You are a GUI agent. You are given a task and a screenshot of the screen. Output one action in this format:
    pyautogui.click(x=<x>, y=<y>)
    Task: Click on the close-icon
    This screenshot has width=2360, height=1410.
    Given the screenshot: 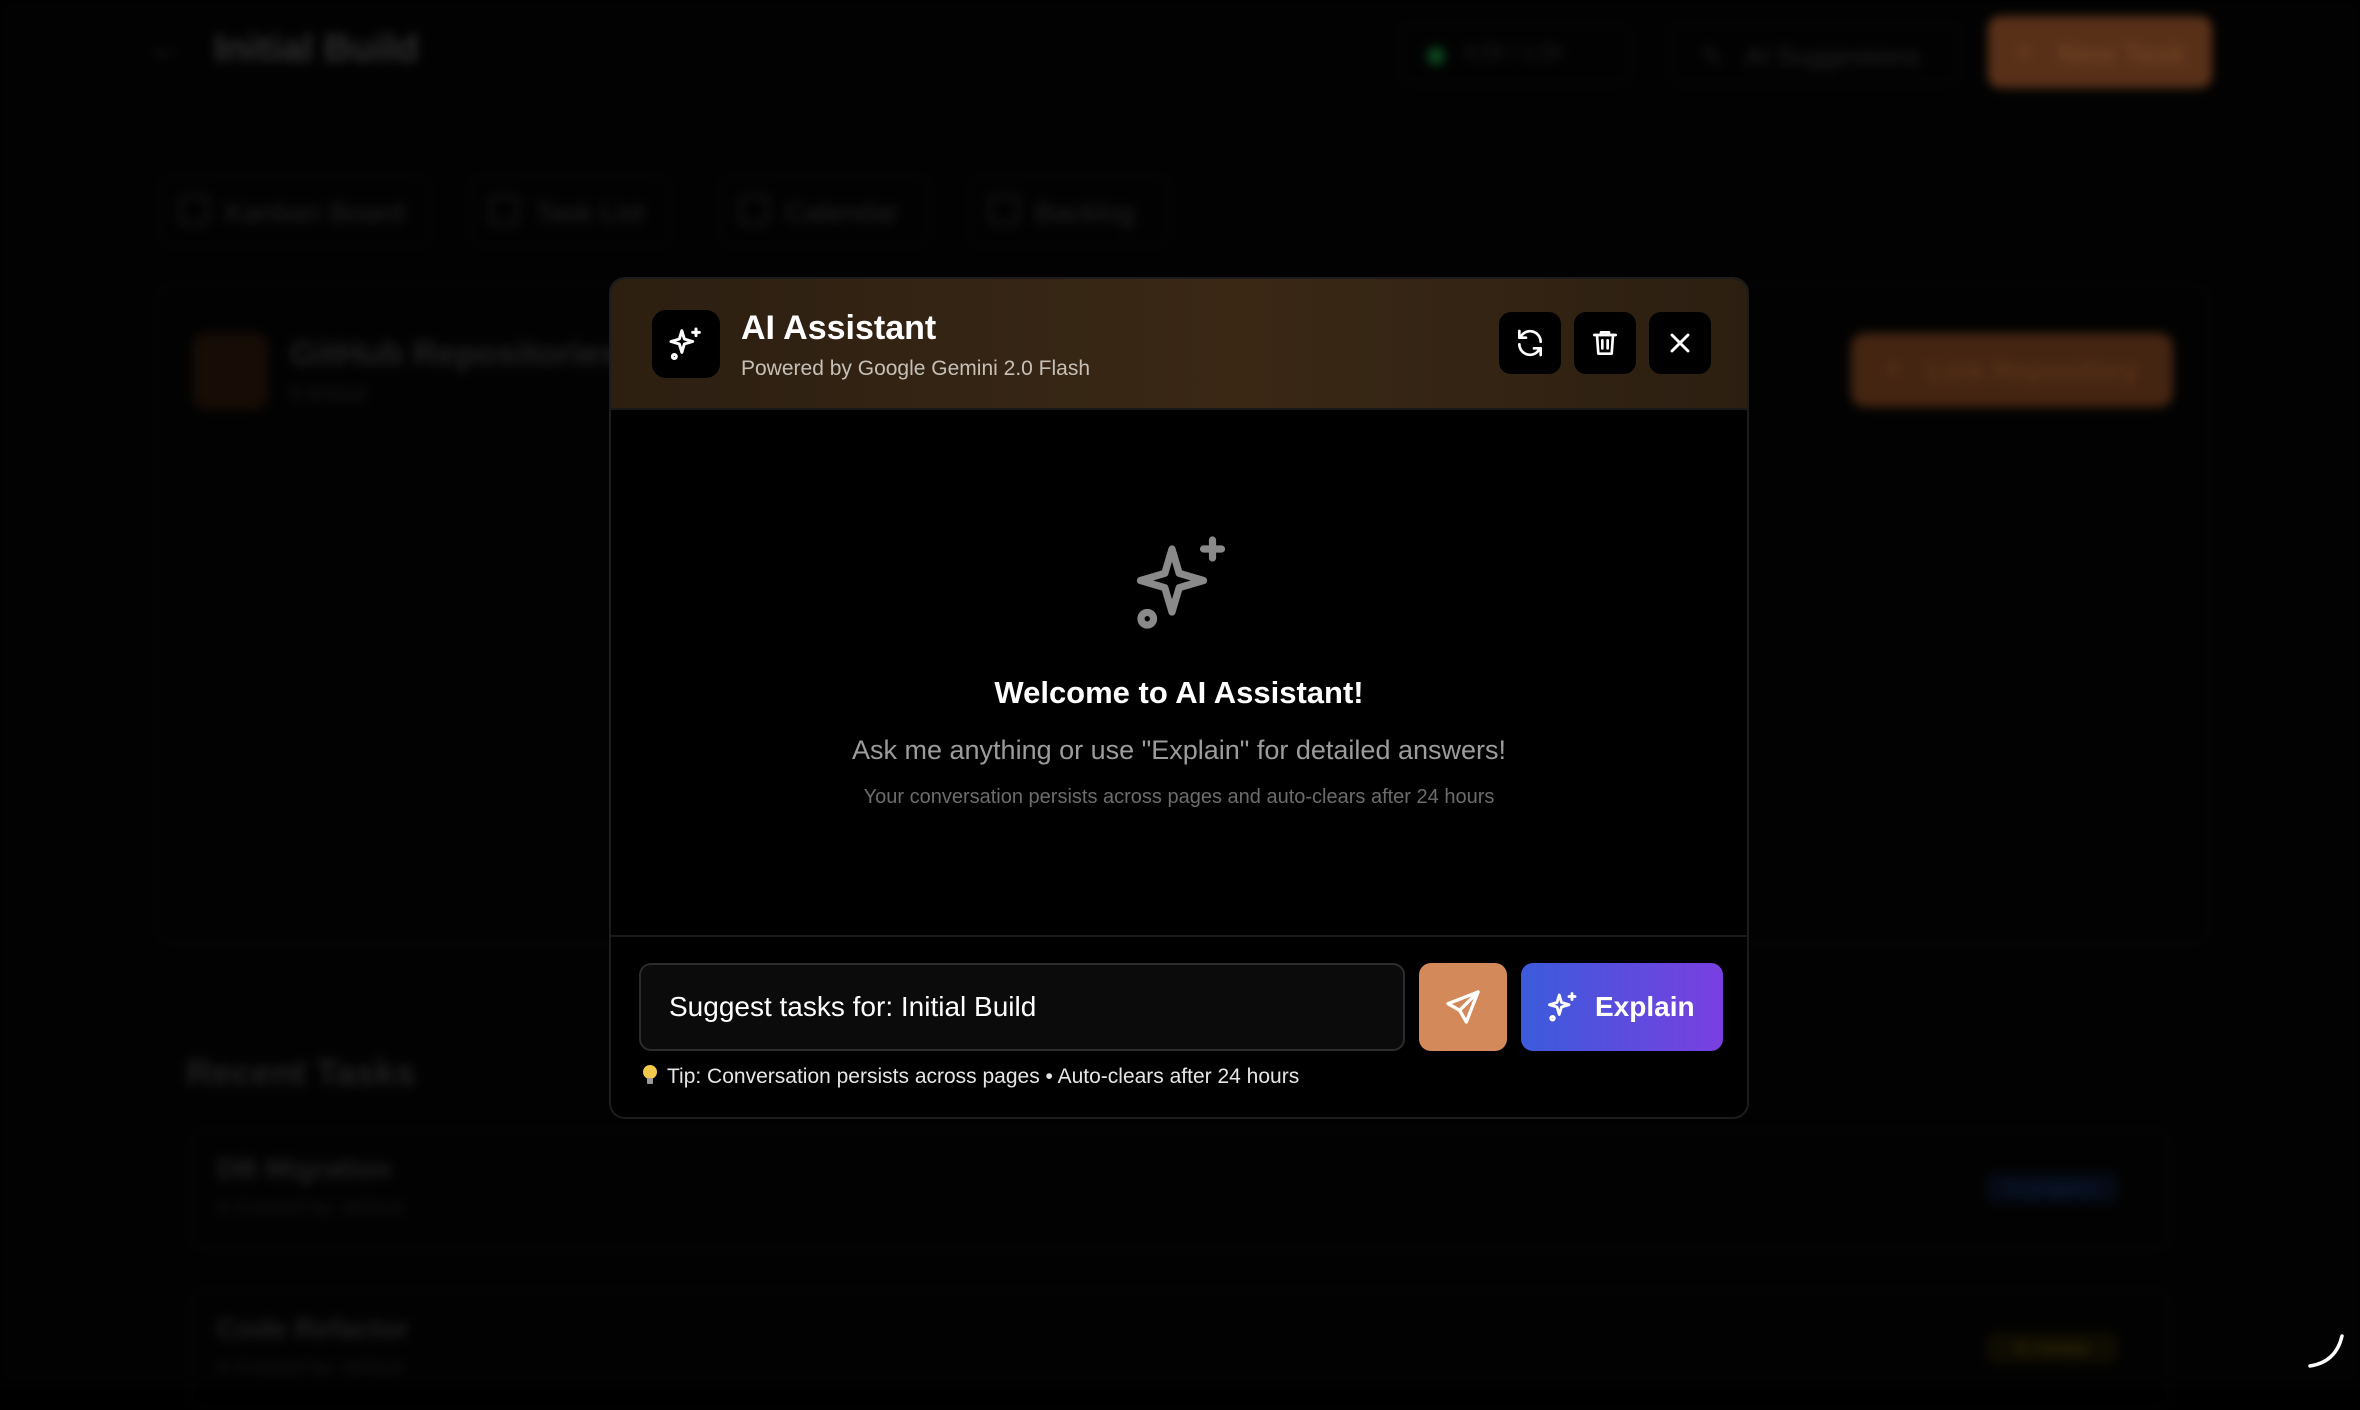 What is the action you would take?
    pyautogui.click(x=1680, y=343)
    